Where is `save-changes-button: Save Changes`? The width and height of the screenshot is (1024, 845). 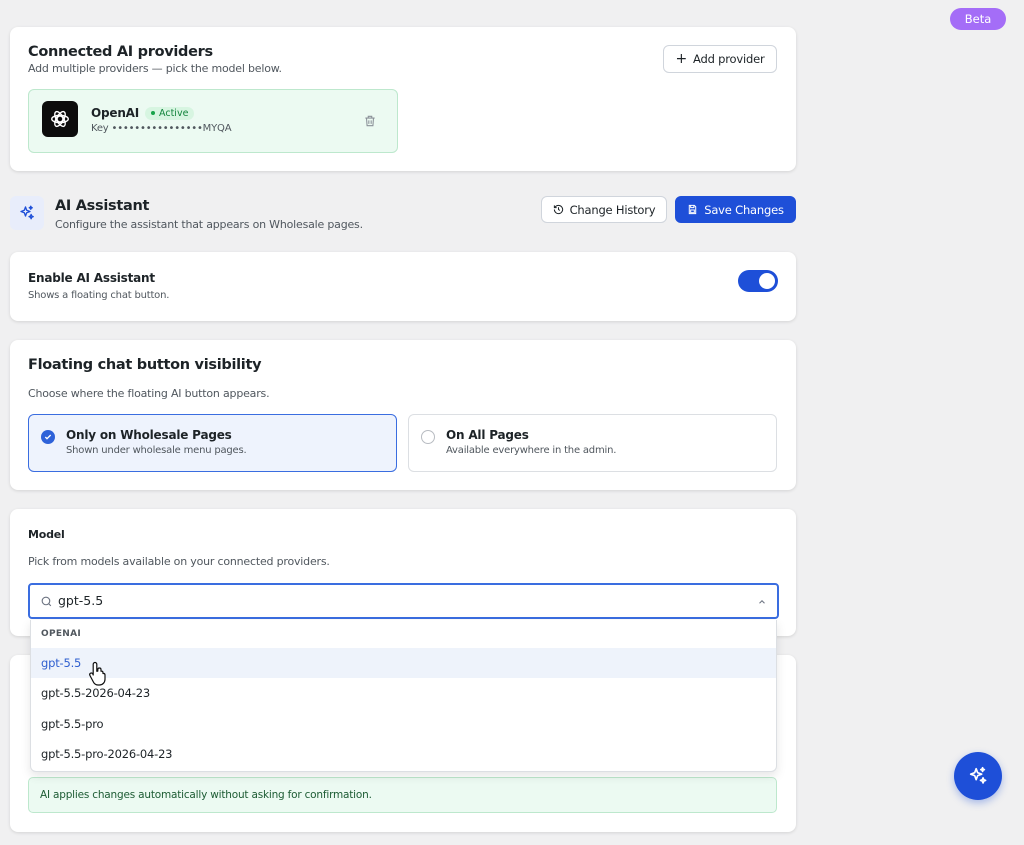
save-changes-button: Save Changes is located at coordinates (735, 209).